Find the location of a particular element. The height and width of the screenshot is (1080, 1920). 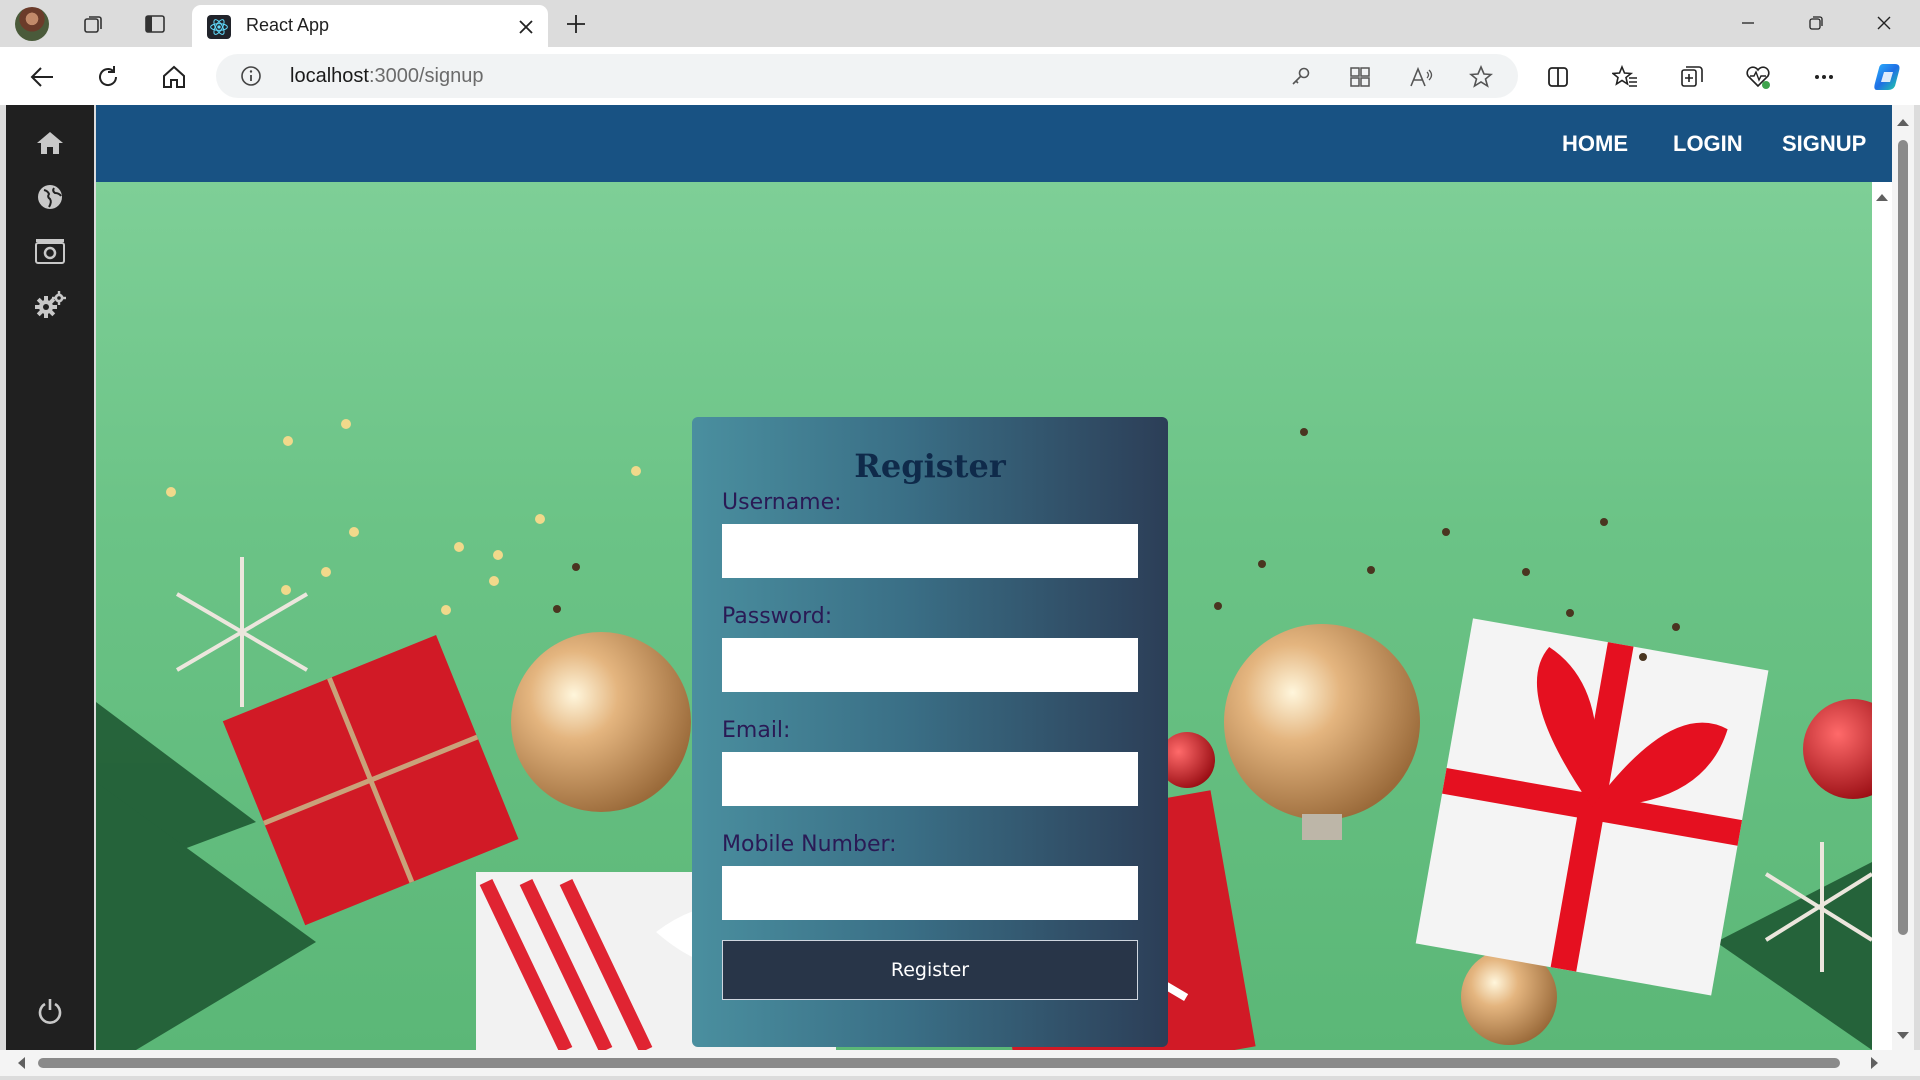

browser-toolbar: localhost:3000/signup is located at coordinates (960, 76).